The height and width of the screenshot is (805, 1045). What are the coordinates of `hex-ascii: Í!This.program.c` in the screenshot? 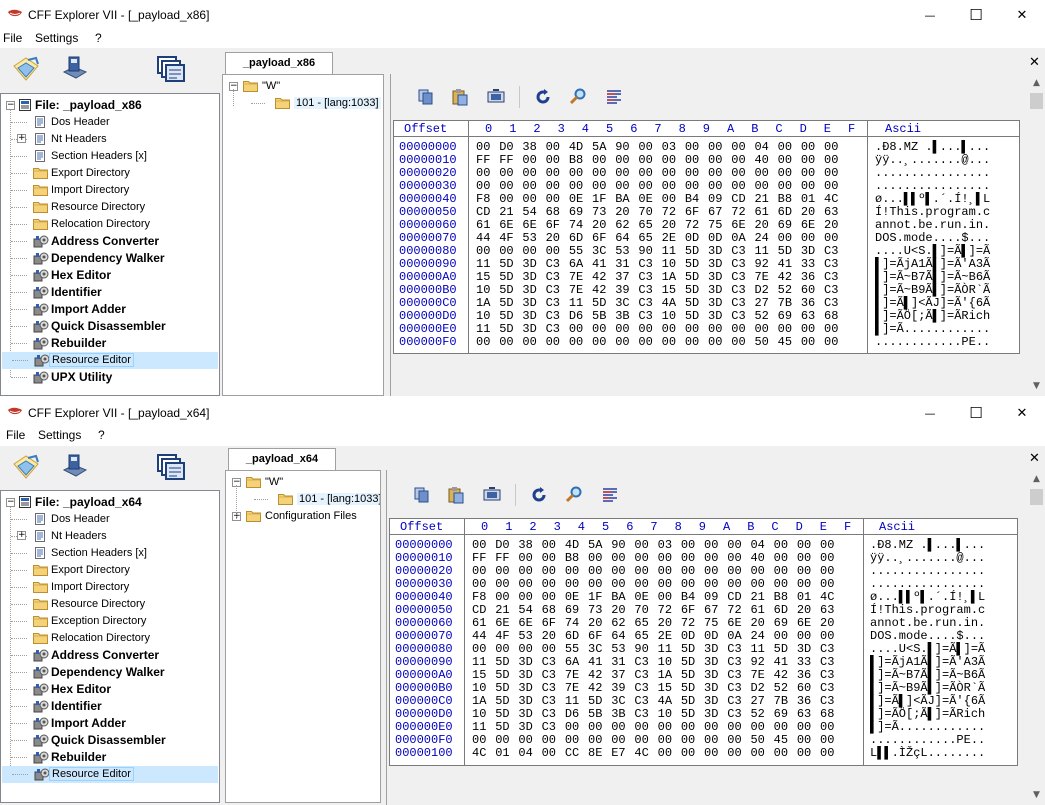 It's located at (927, 610).